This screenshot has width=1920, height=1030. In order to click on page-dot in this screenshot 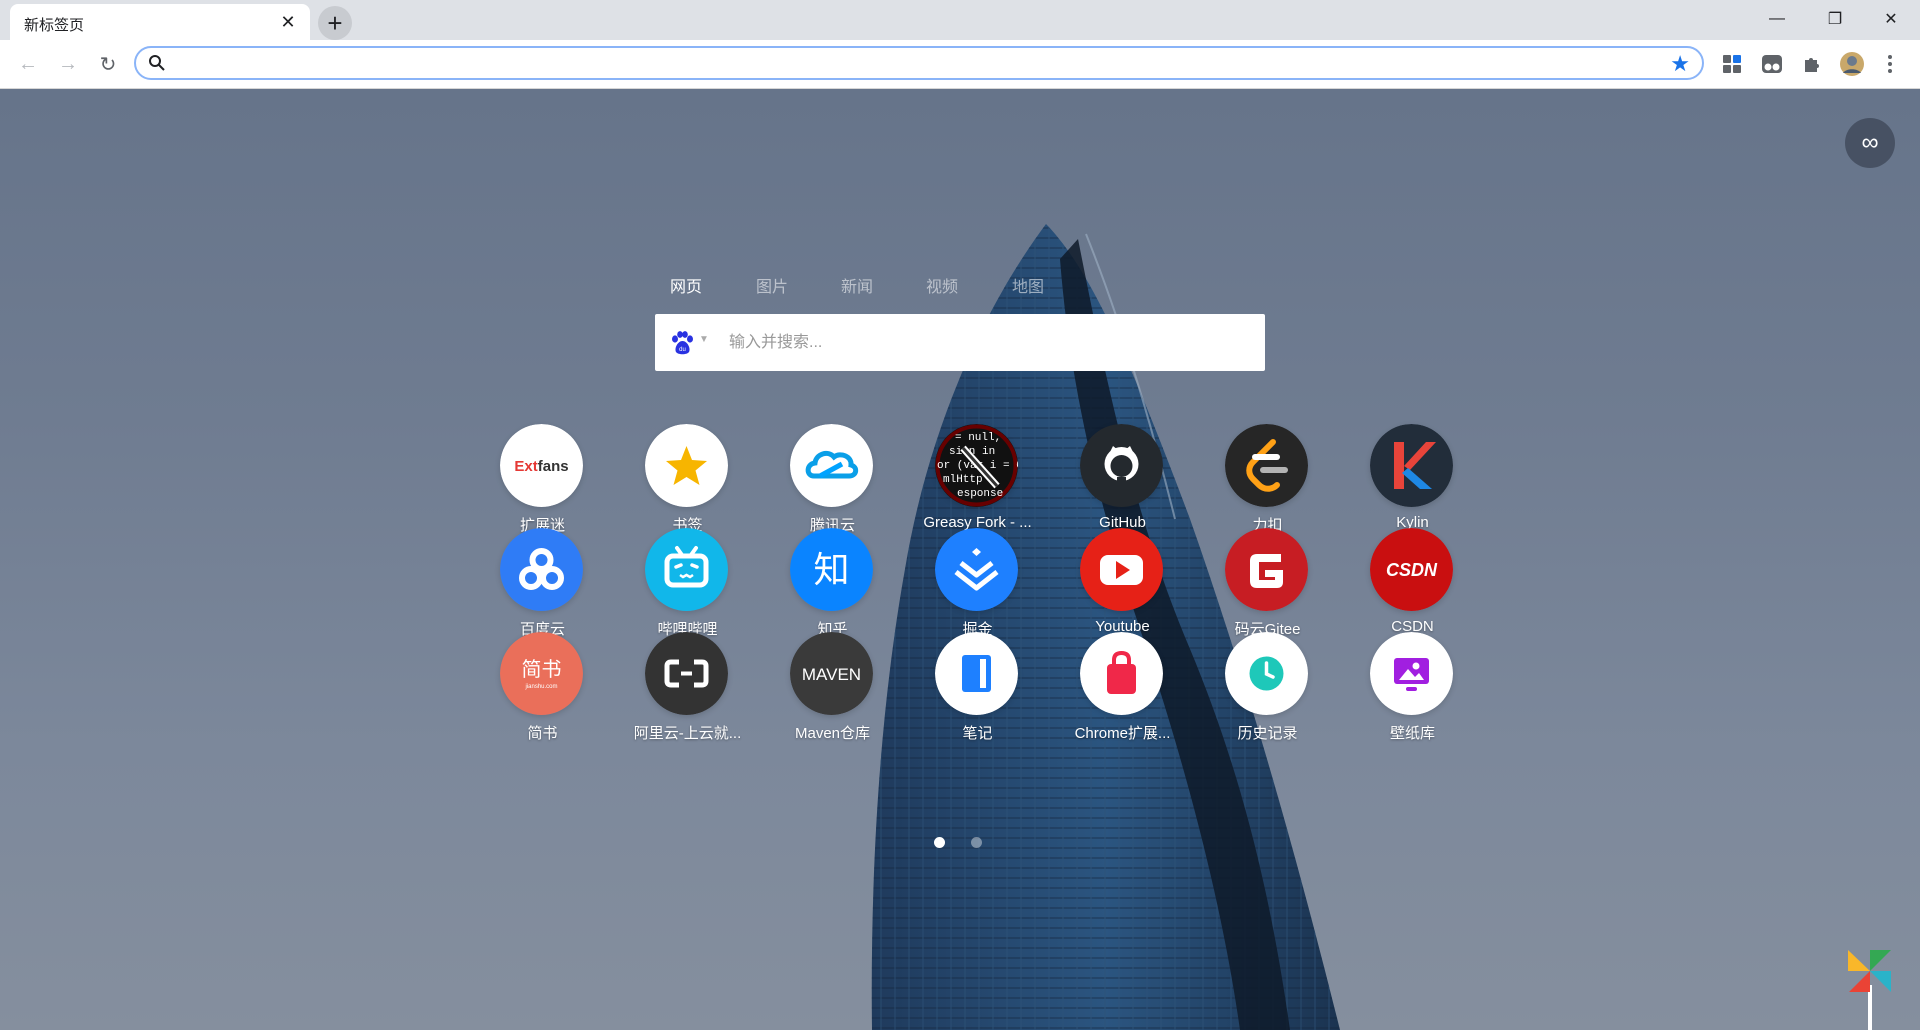, I will do `click(976, 842)`.